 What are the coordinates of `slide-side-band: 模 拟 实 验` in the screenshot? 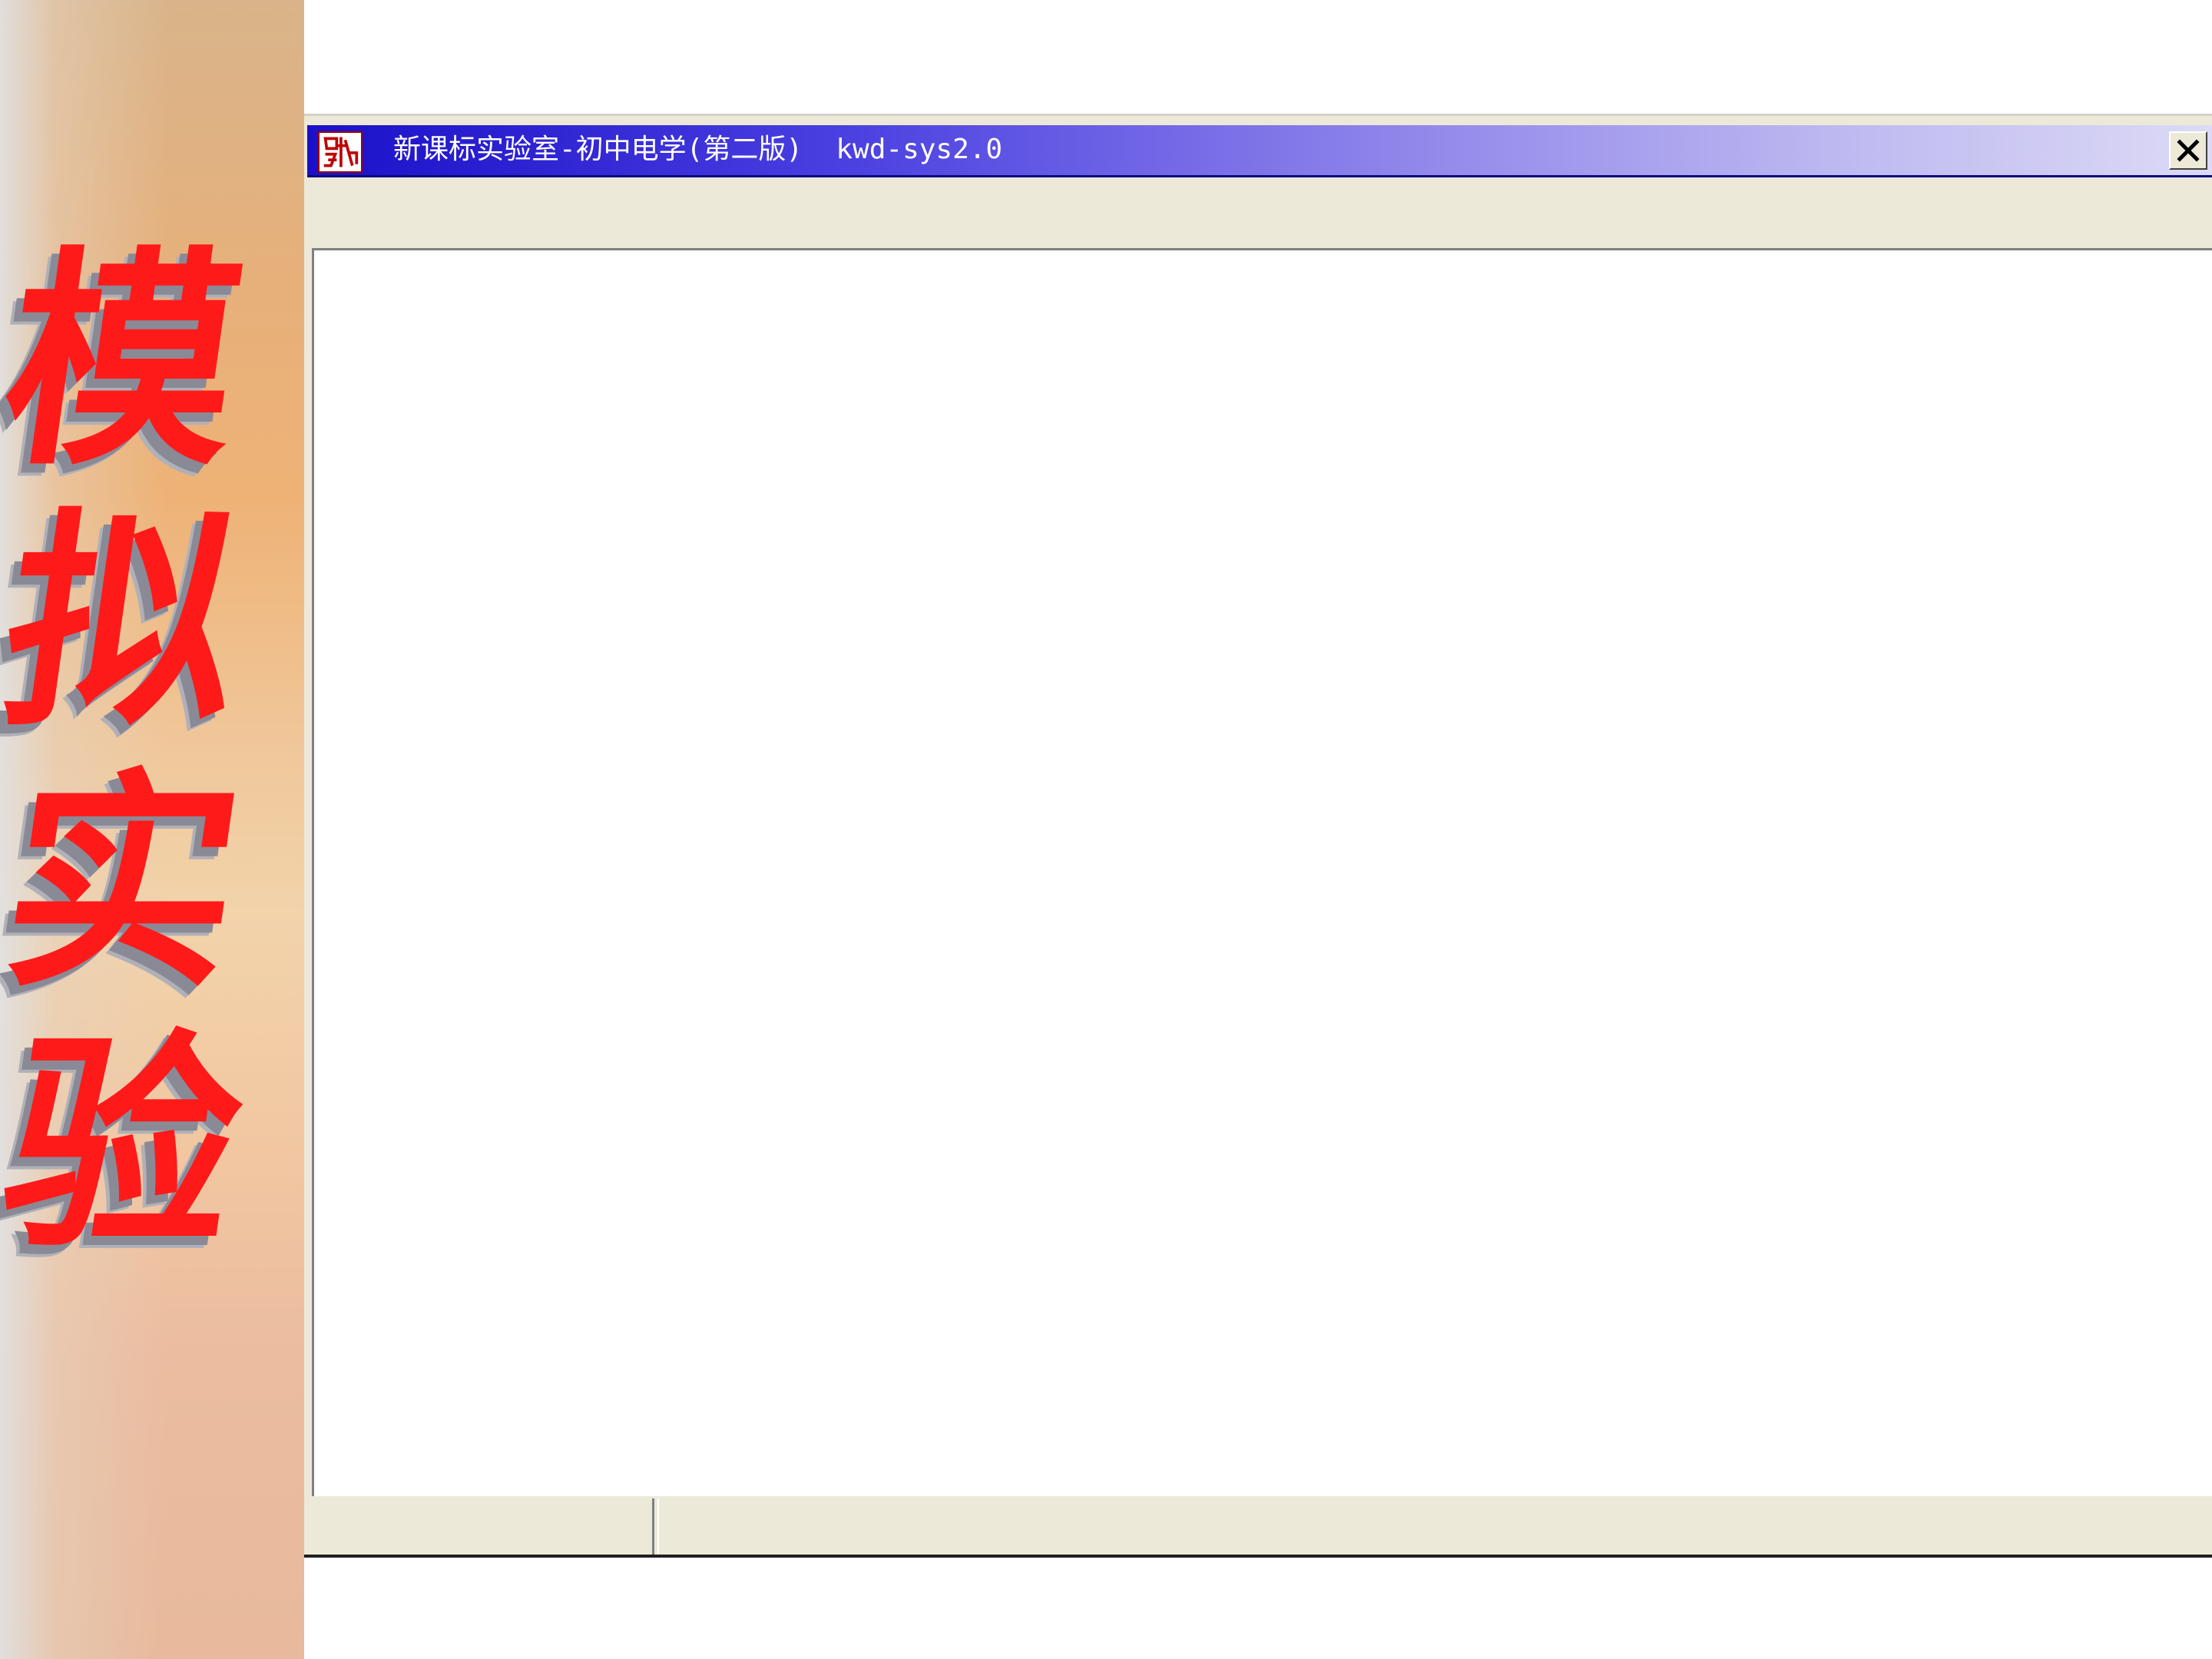 It's located at (152, 829).